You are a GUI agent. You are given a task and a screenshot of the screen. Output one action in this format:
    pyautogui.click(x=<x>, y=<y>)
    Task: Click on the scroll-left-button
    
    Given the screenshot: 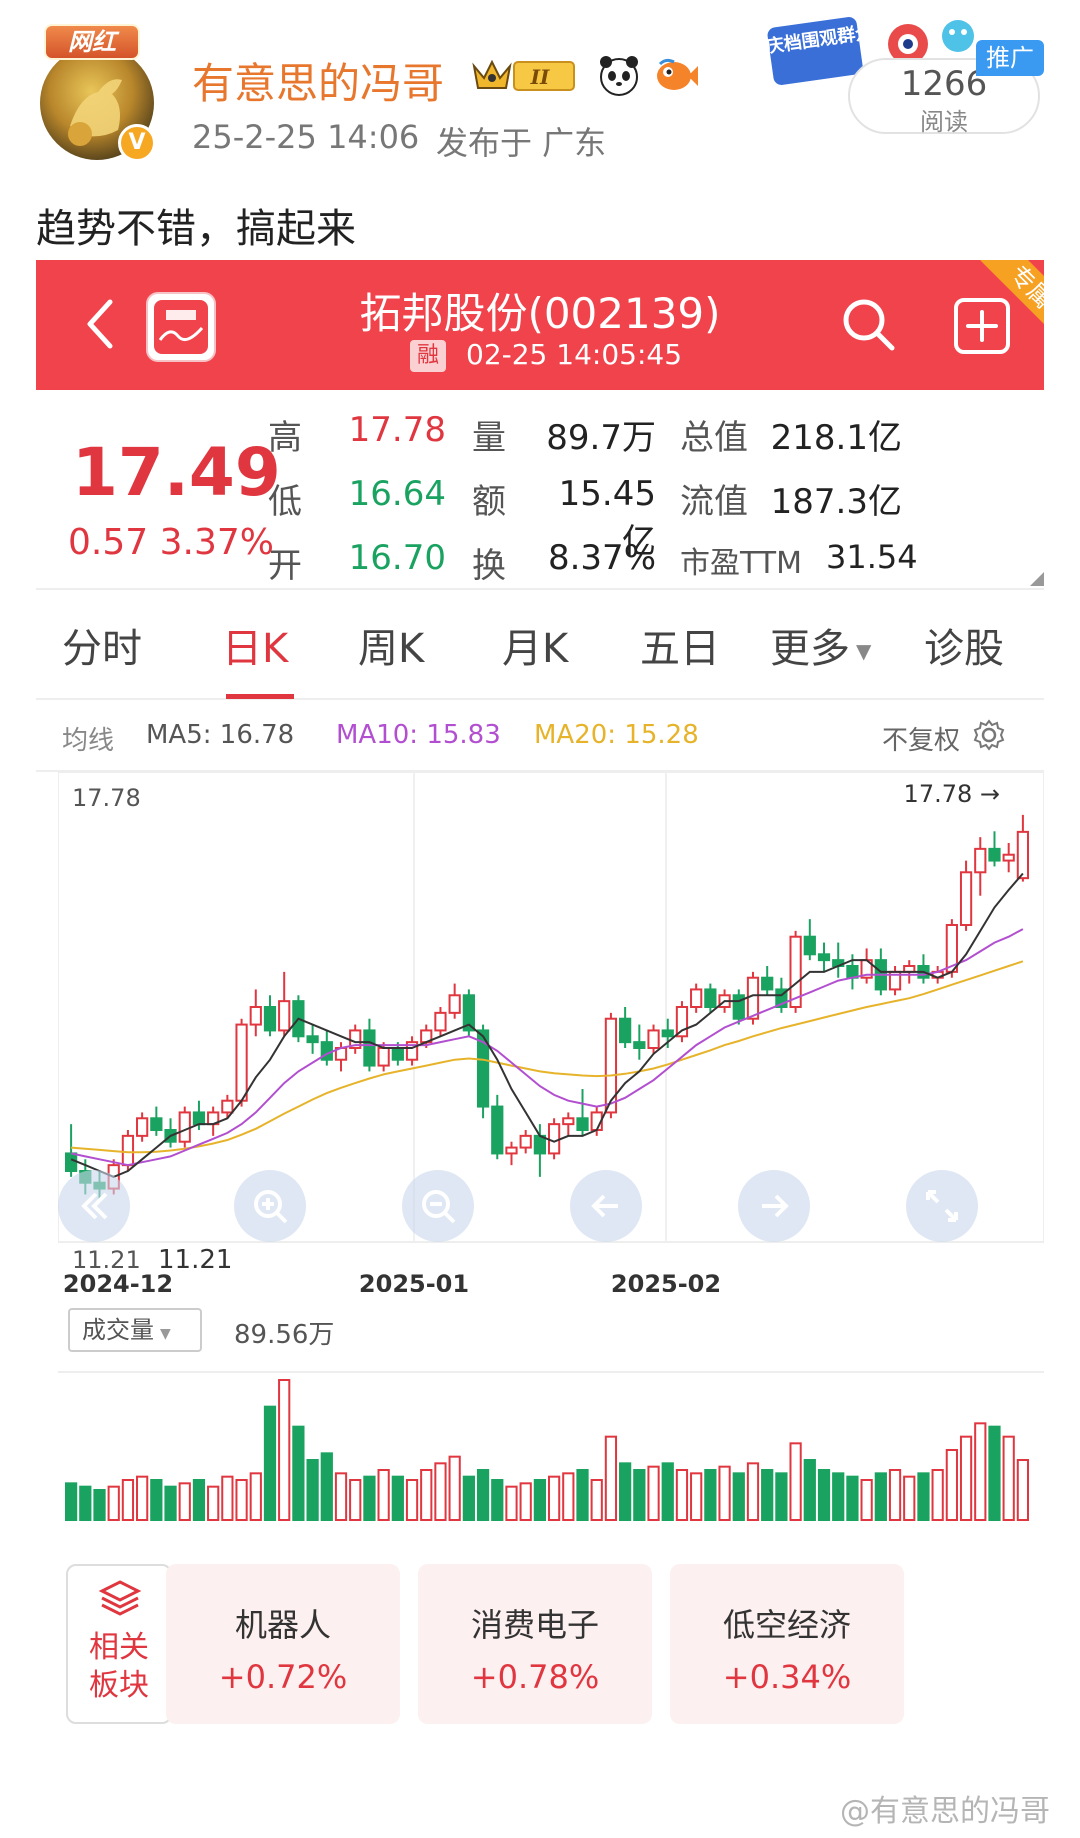 What is the action you would take?
    pyautogui.click(x=94, y=1206)
    